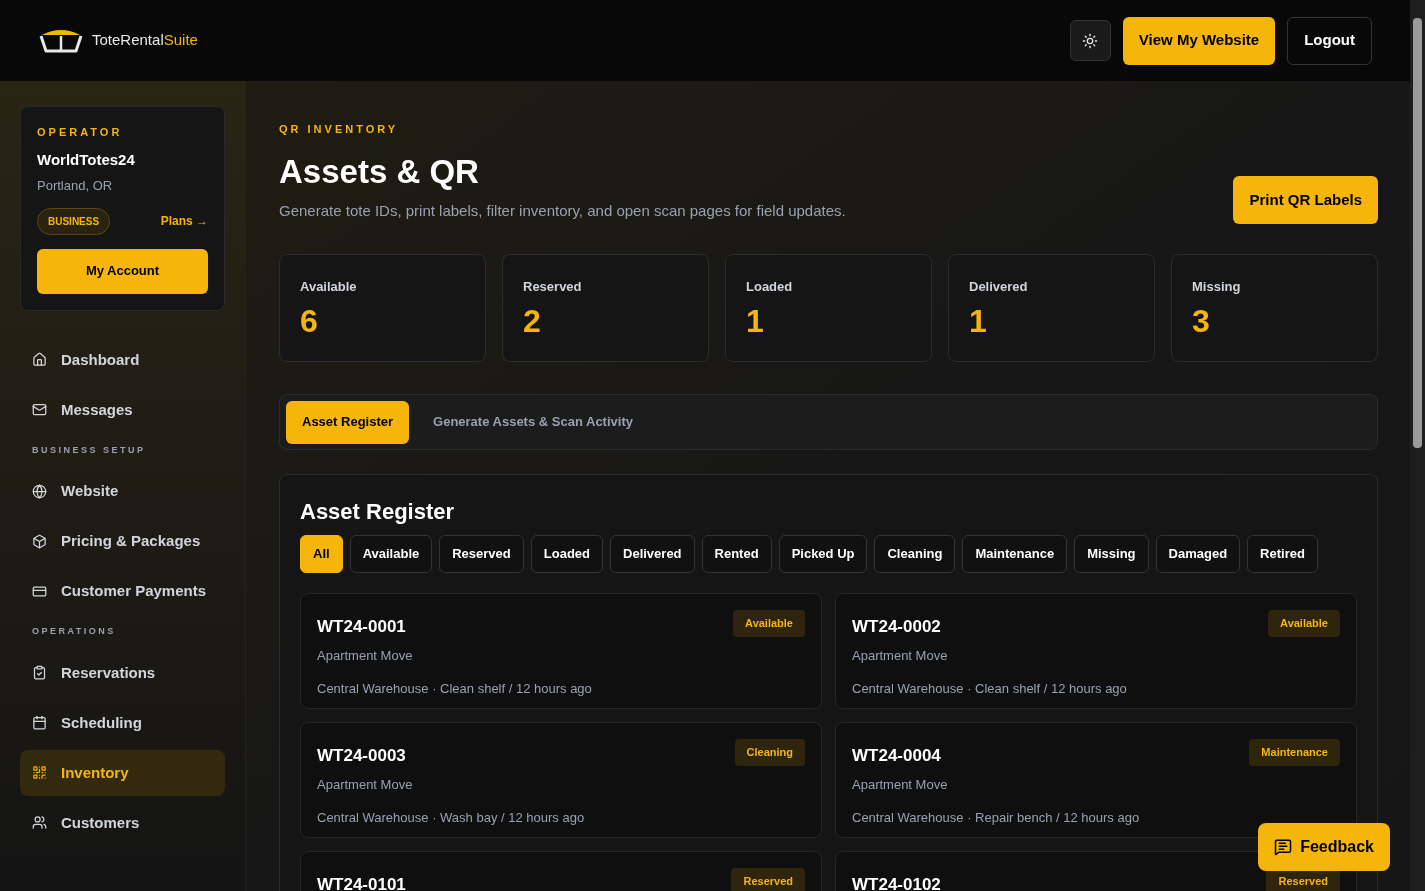  I want to click on asset-card: WT24-0004 Maintenance Apartment Move Central Warehouse · Repair bench / 12 hours ago, so click(1096, 780).